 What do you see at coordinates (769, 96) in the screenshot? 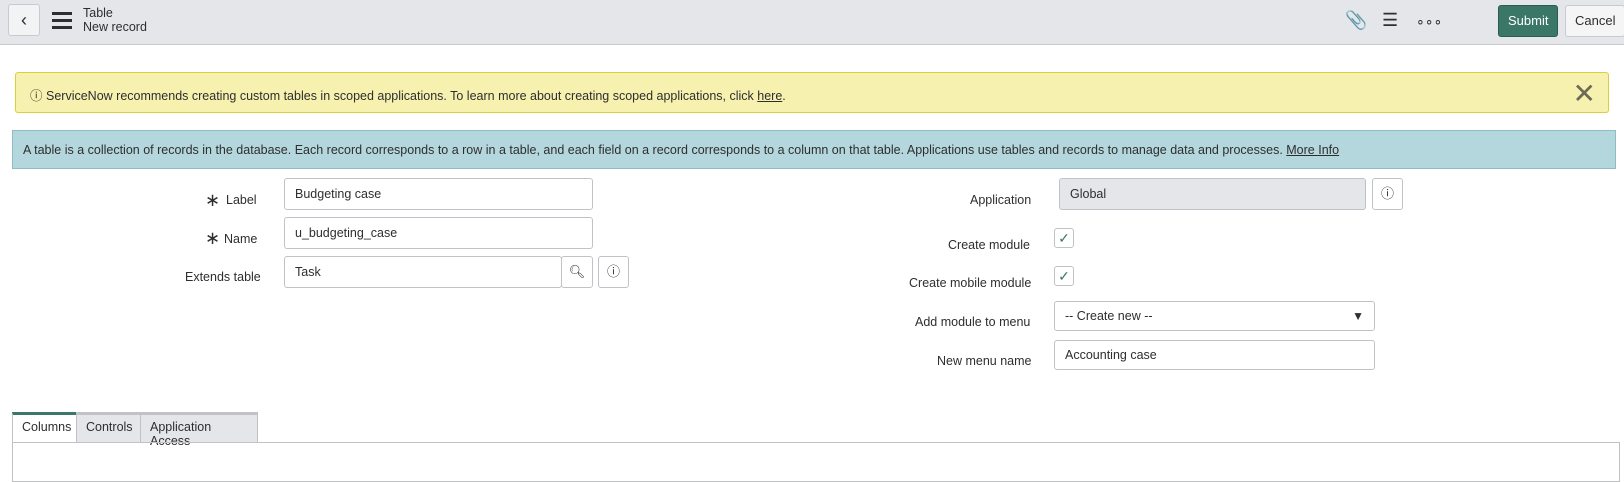
I see `here-link: here` at bounding box center [769, 96].